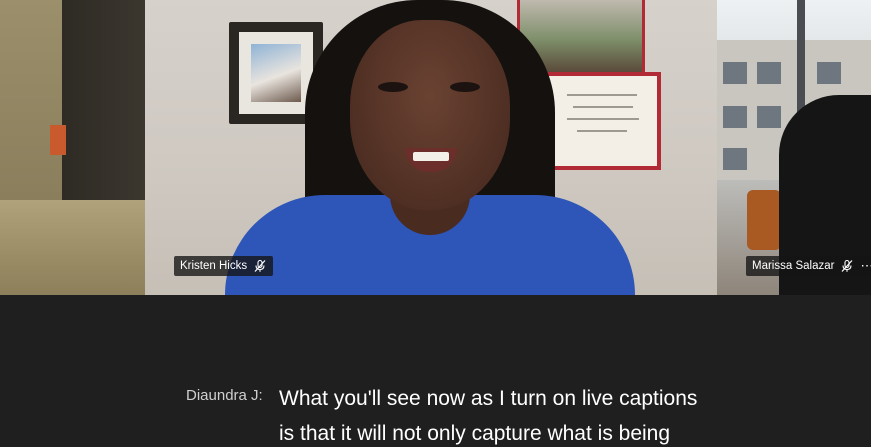 The width and height of the screenshot is (871, 447). I want to click on participant-name-tag: Marissa Salazar ⋯, so click(808, 266).